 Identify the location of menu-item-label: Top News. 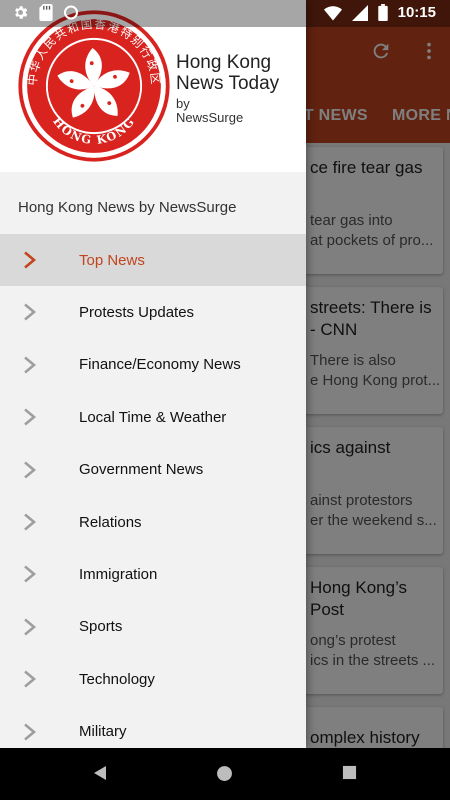
(112, 260).